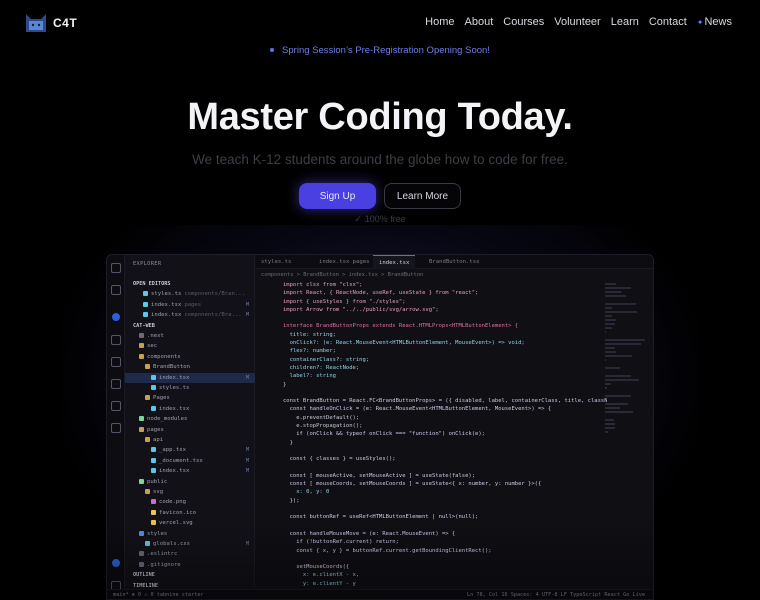 This screenshot has height=600, width=760. What do you see at coordinates (190, 398) in the screenshot?
I see `tree-item: Pages` at bounding box center [190, 398].